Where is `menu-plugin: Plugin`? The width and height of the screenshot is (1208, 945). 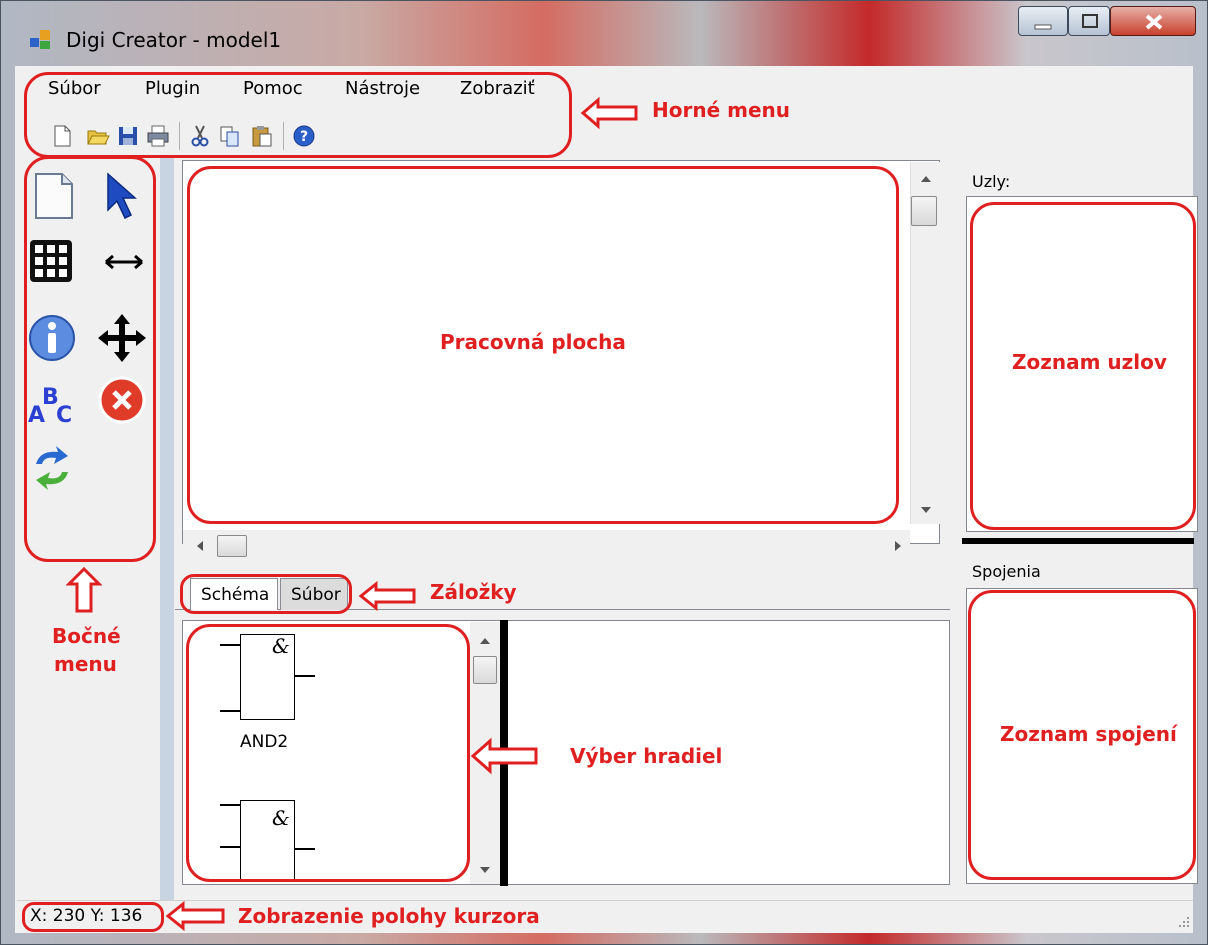 menu-plugin: Plugin is located at coordinates (172, 88).